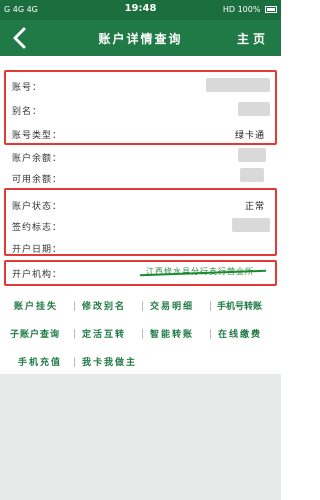 The width and height of the screenshot is (320, 500). I want to click on highlight-box-status, so click(140, 222).